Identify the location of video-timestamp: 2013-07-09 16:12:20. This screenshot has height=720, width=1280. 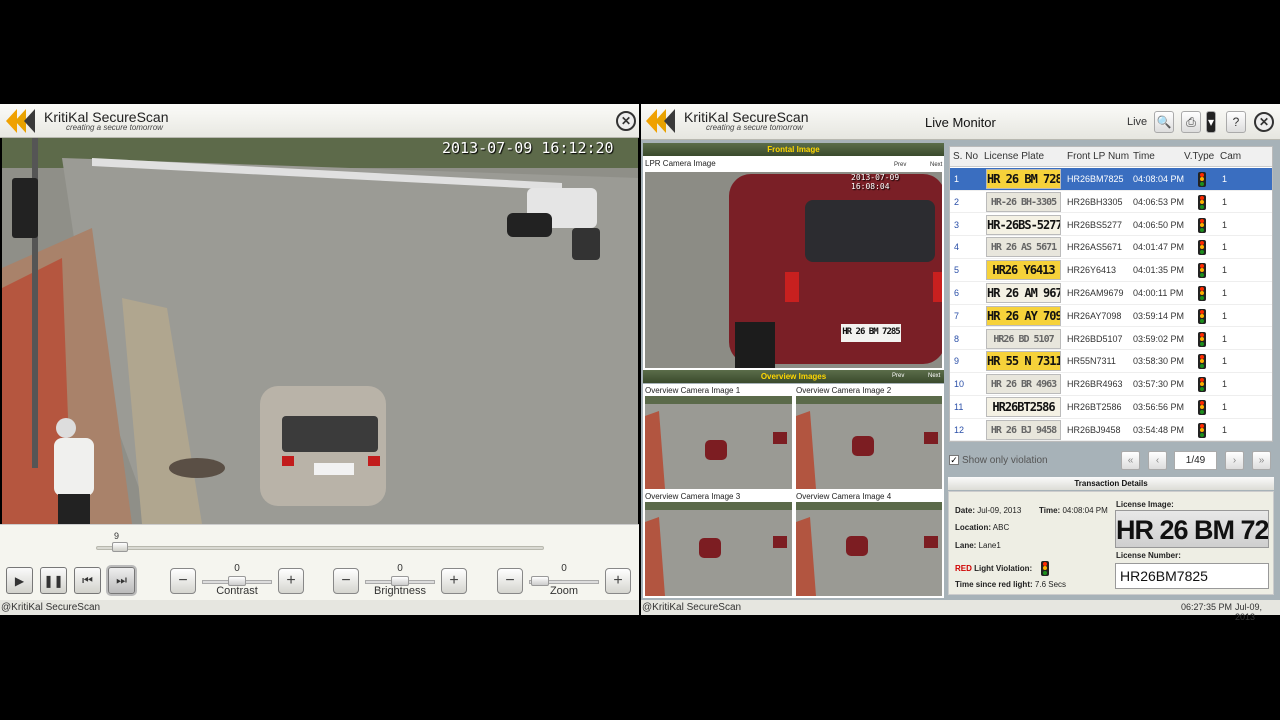
(528, 148).